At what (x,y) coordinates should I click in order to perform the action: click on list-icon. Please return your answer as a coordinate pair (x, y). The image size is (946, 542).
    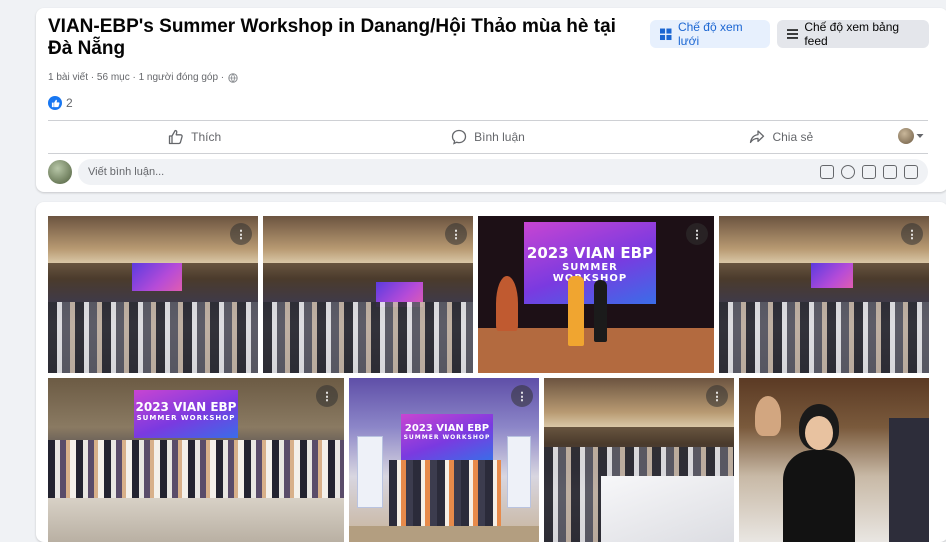
    Looking at the image, I should click on (793, 34).